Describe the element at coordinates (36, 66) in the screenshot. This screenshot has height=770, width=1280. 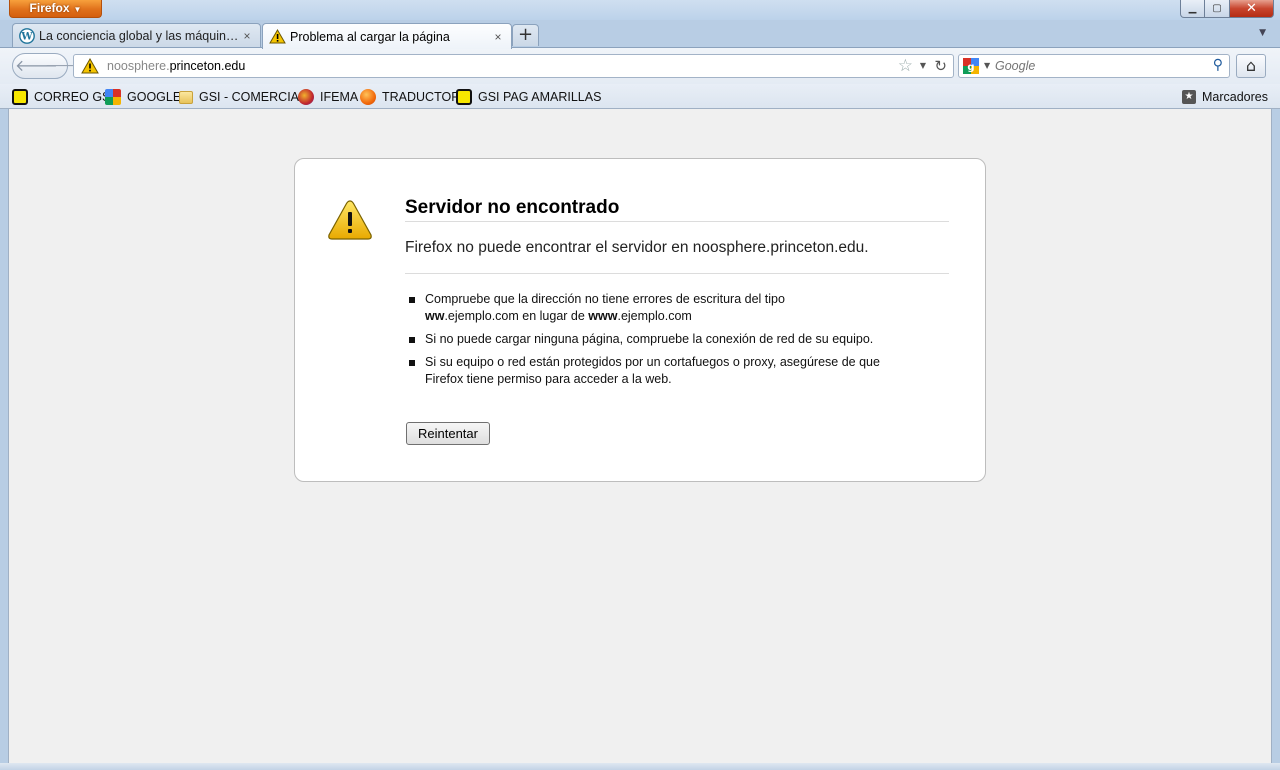
I see `back-button: 🡐` at that location.